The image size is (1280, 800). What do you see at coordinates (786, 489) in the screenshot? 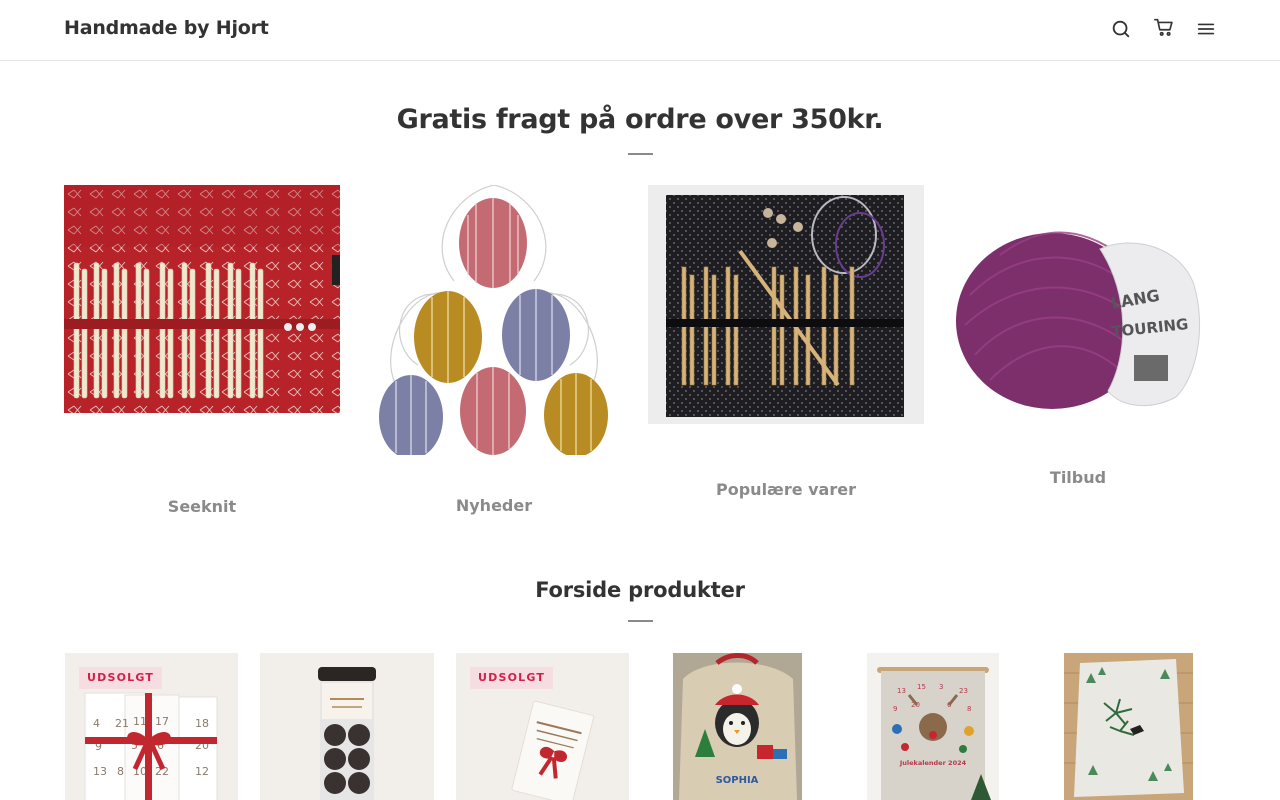
I see `collection-label: Populære varer` at bounding box center [786, 489].